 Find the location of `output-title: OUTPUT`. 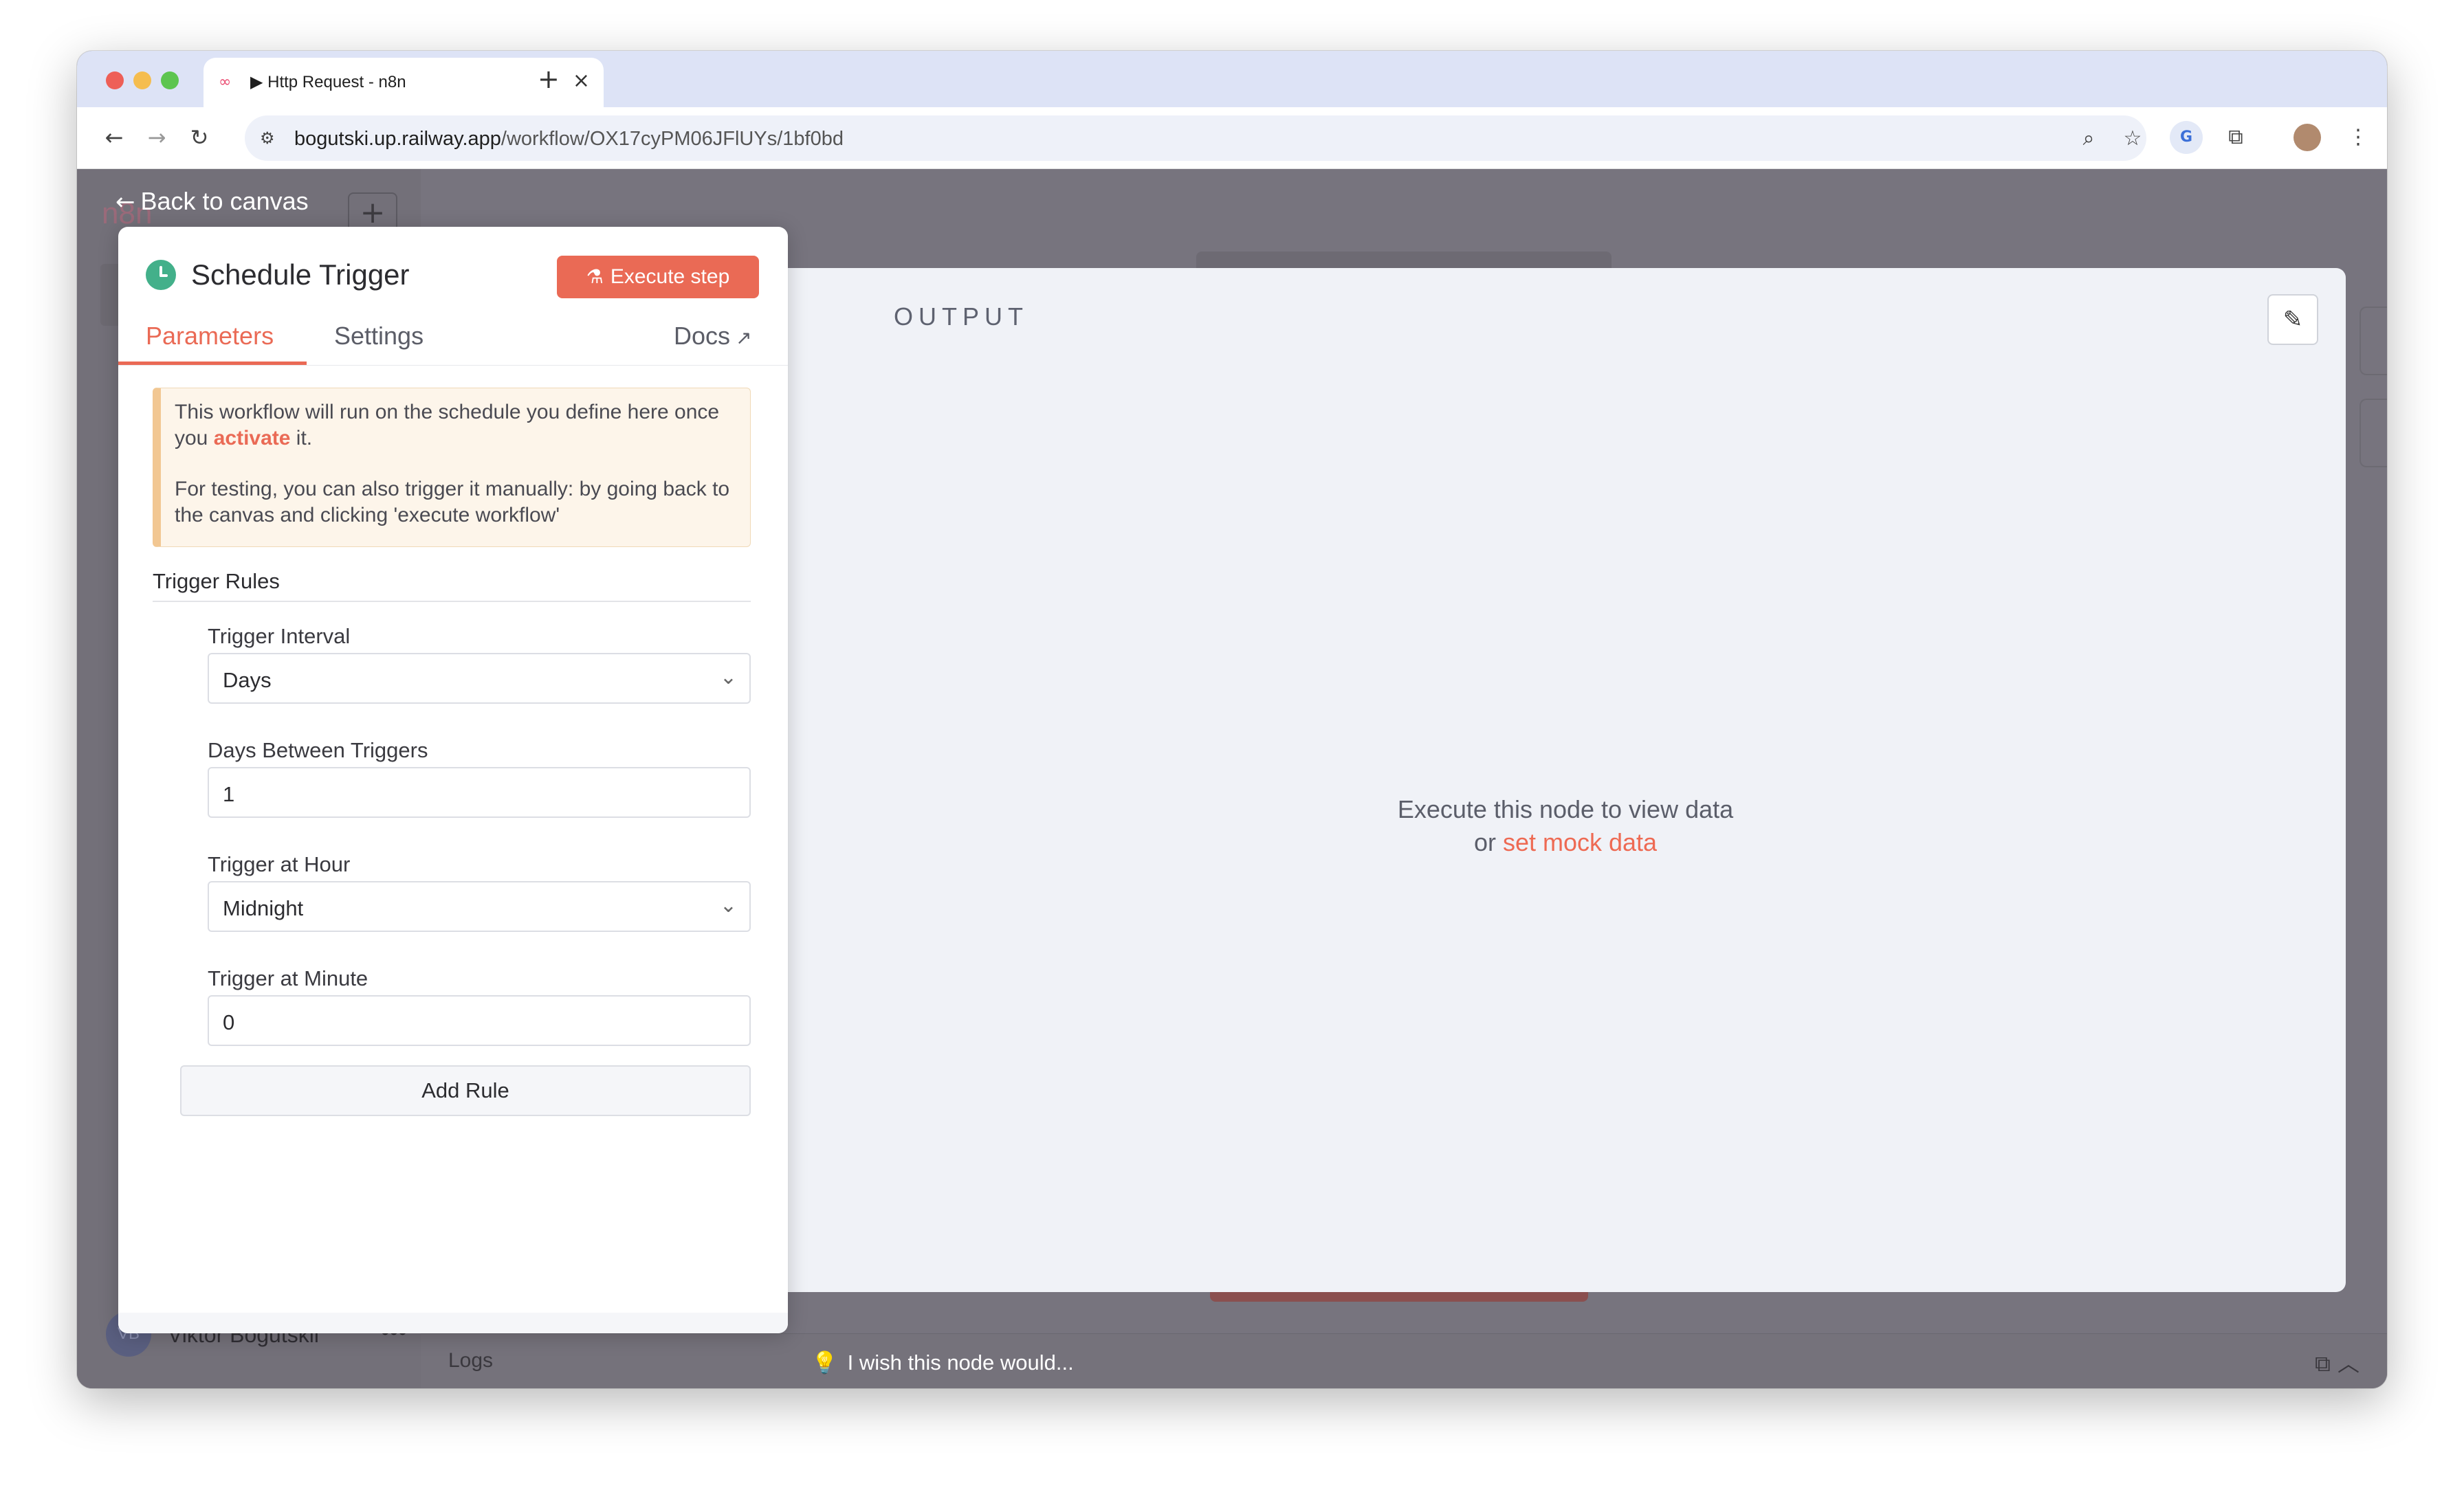

output-title: OUTPUT is located at coordinates (961, 316).